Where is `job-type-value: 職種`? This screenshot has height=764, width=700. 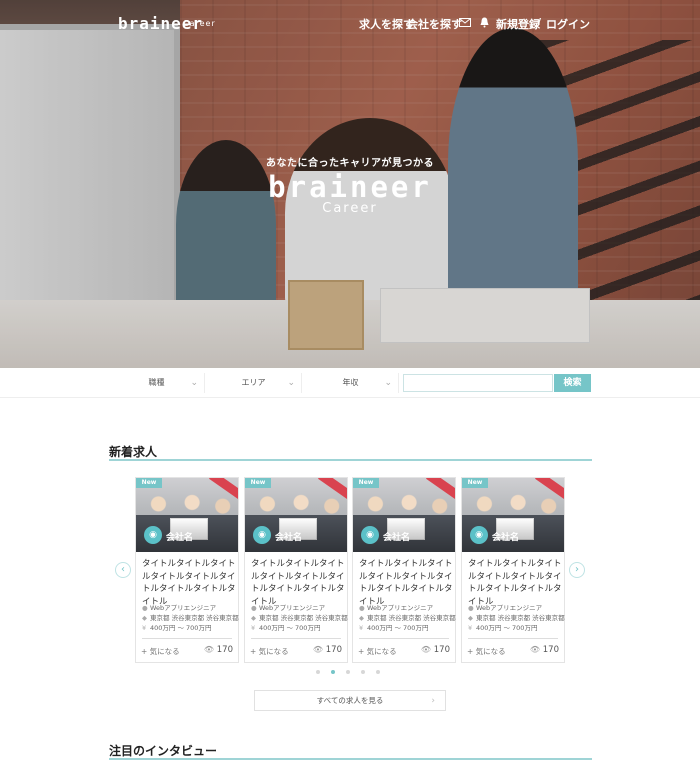 job-type-value: 職種 is located at coordinates (156, 382).